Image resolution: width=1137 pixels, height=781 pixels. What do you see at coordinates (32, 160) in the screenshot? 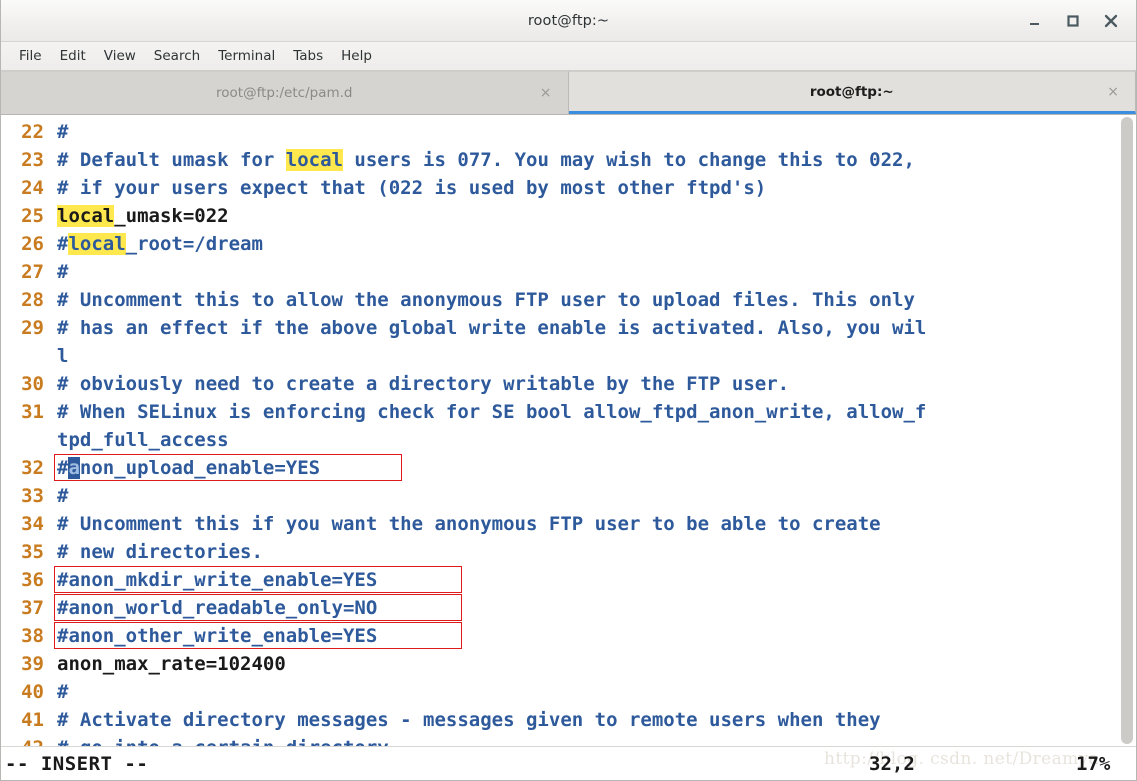
I see `line-number: 23` at bounding box center [32, 160].